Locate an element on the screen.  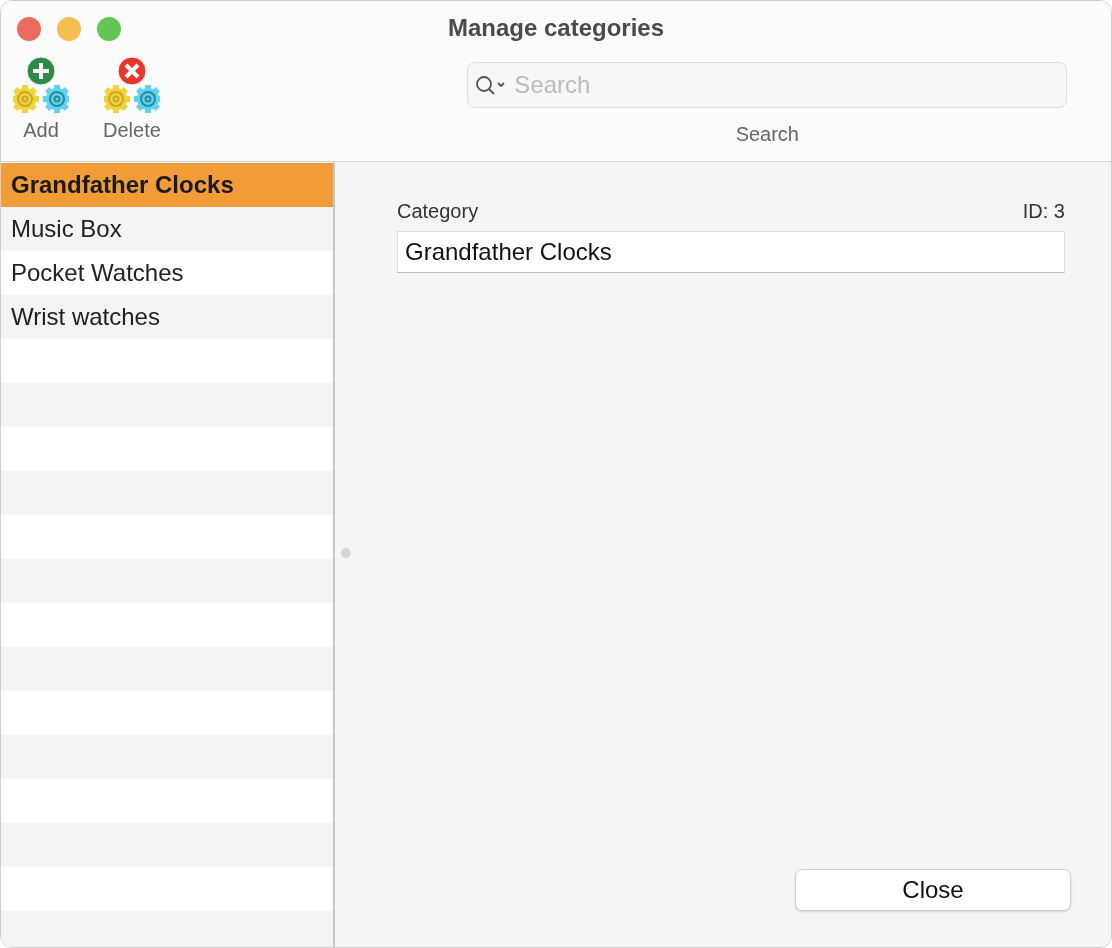
category-item: Music Box is located at coordinates (167, 229).